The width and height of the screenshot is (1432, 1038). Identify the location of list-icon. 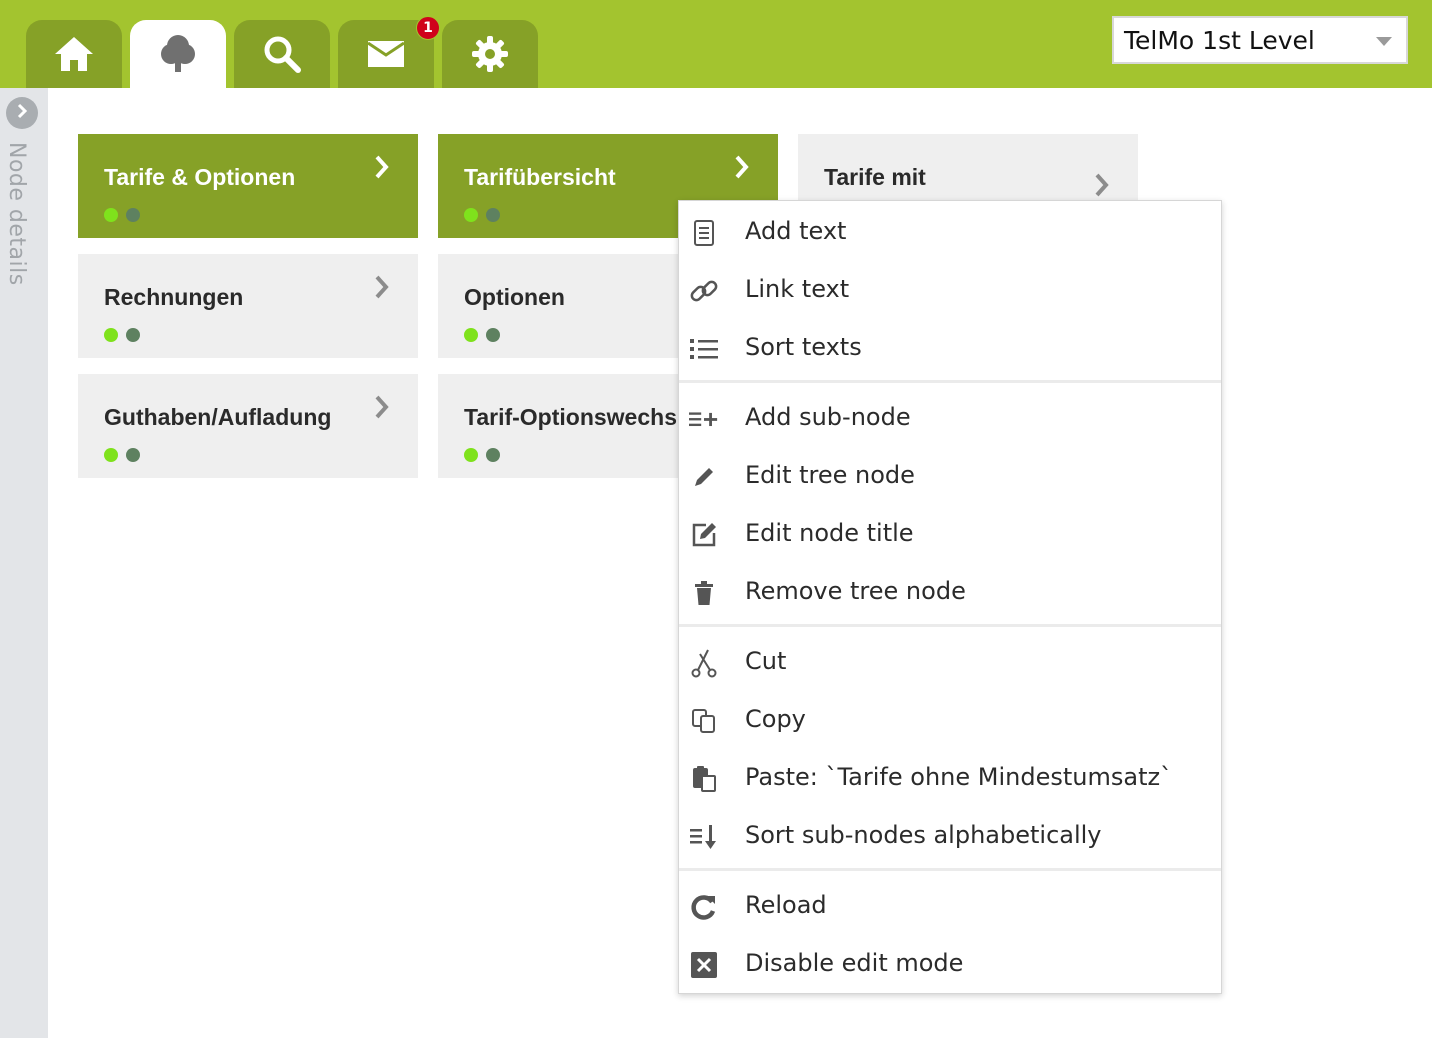
(704, 349).